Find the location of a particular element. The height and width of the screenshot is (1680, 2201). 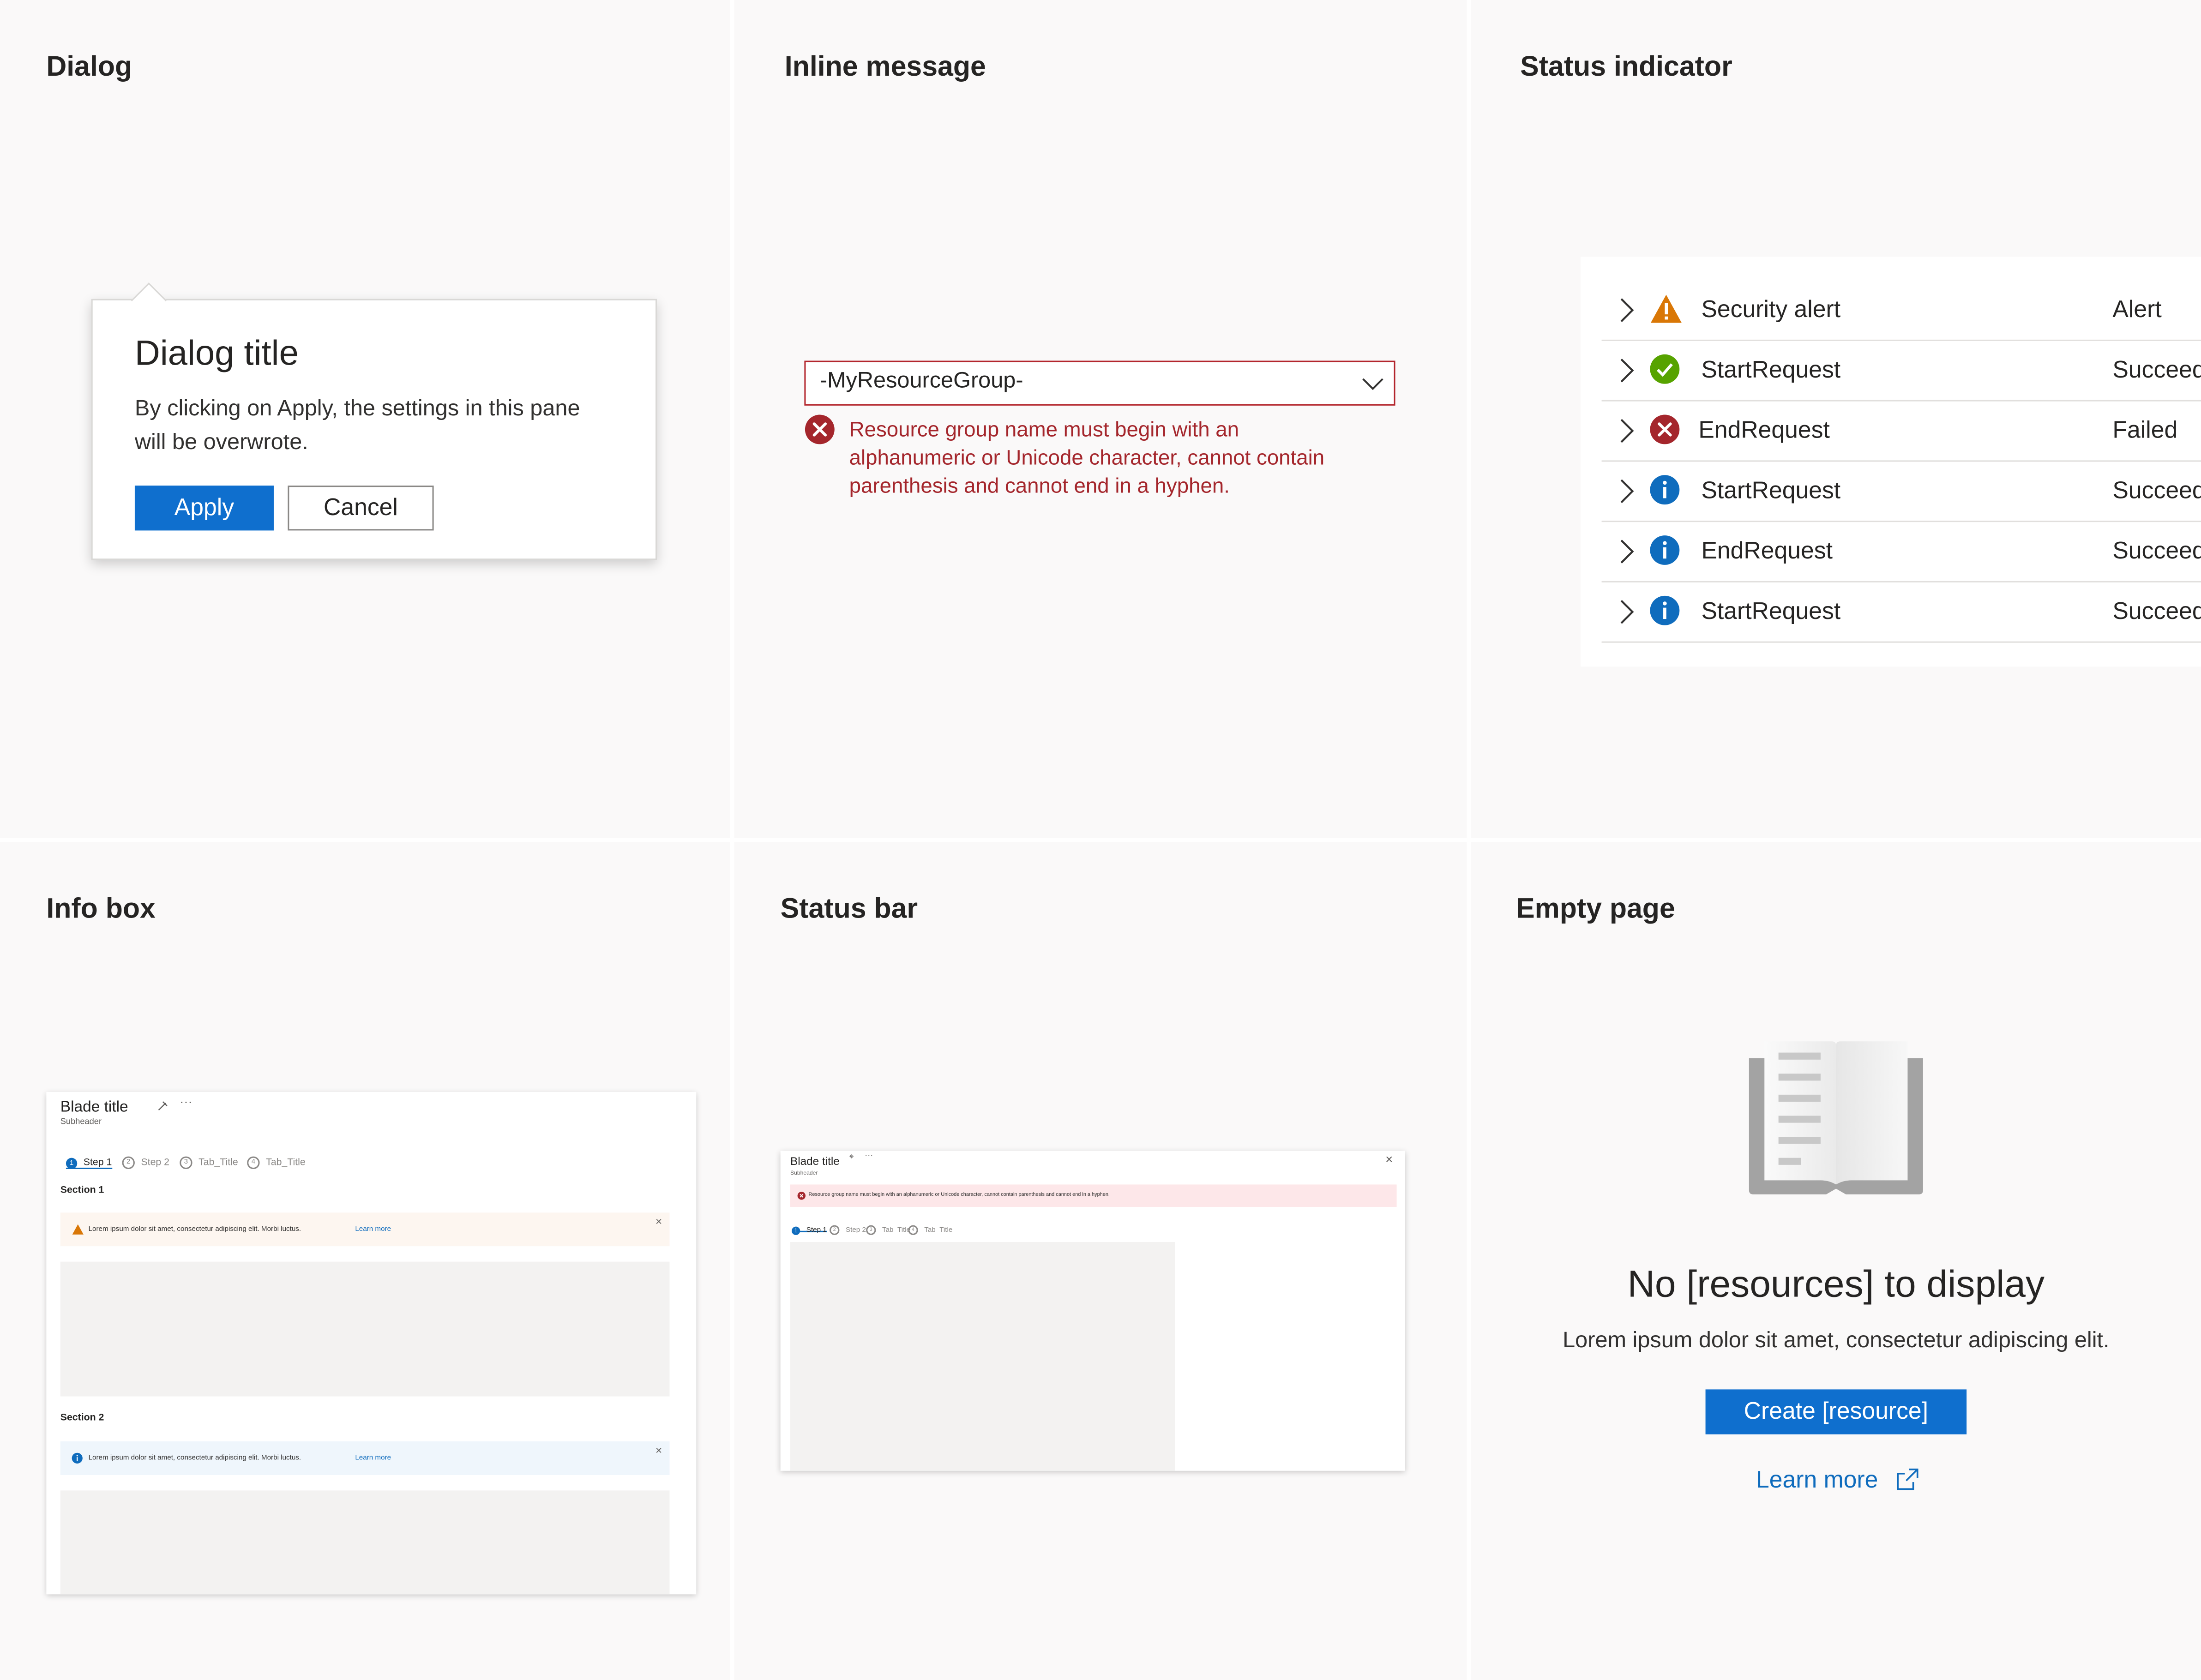

panel-title: Dialog is located at coordinates (89, 67).